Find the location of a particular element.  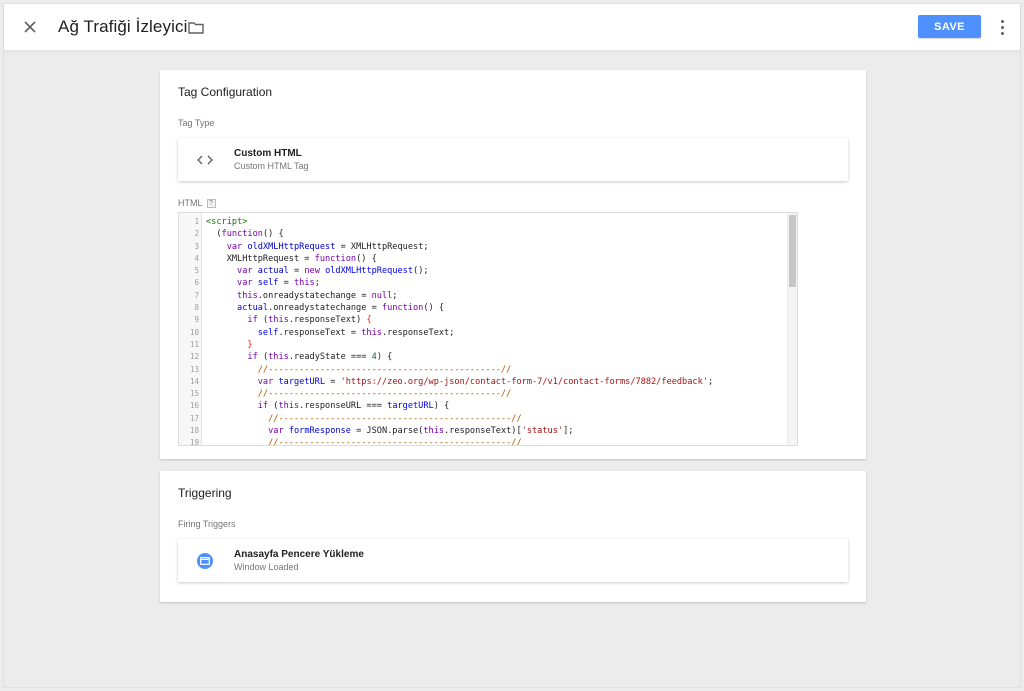

line-number: 8 is located at coordinates (196, 308).